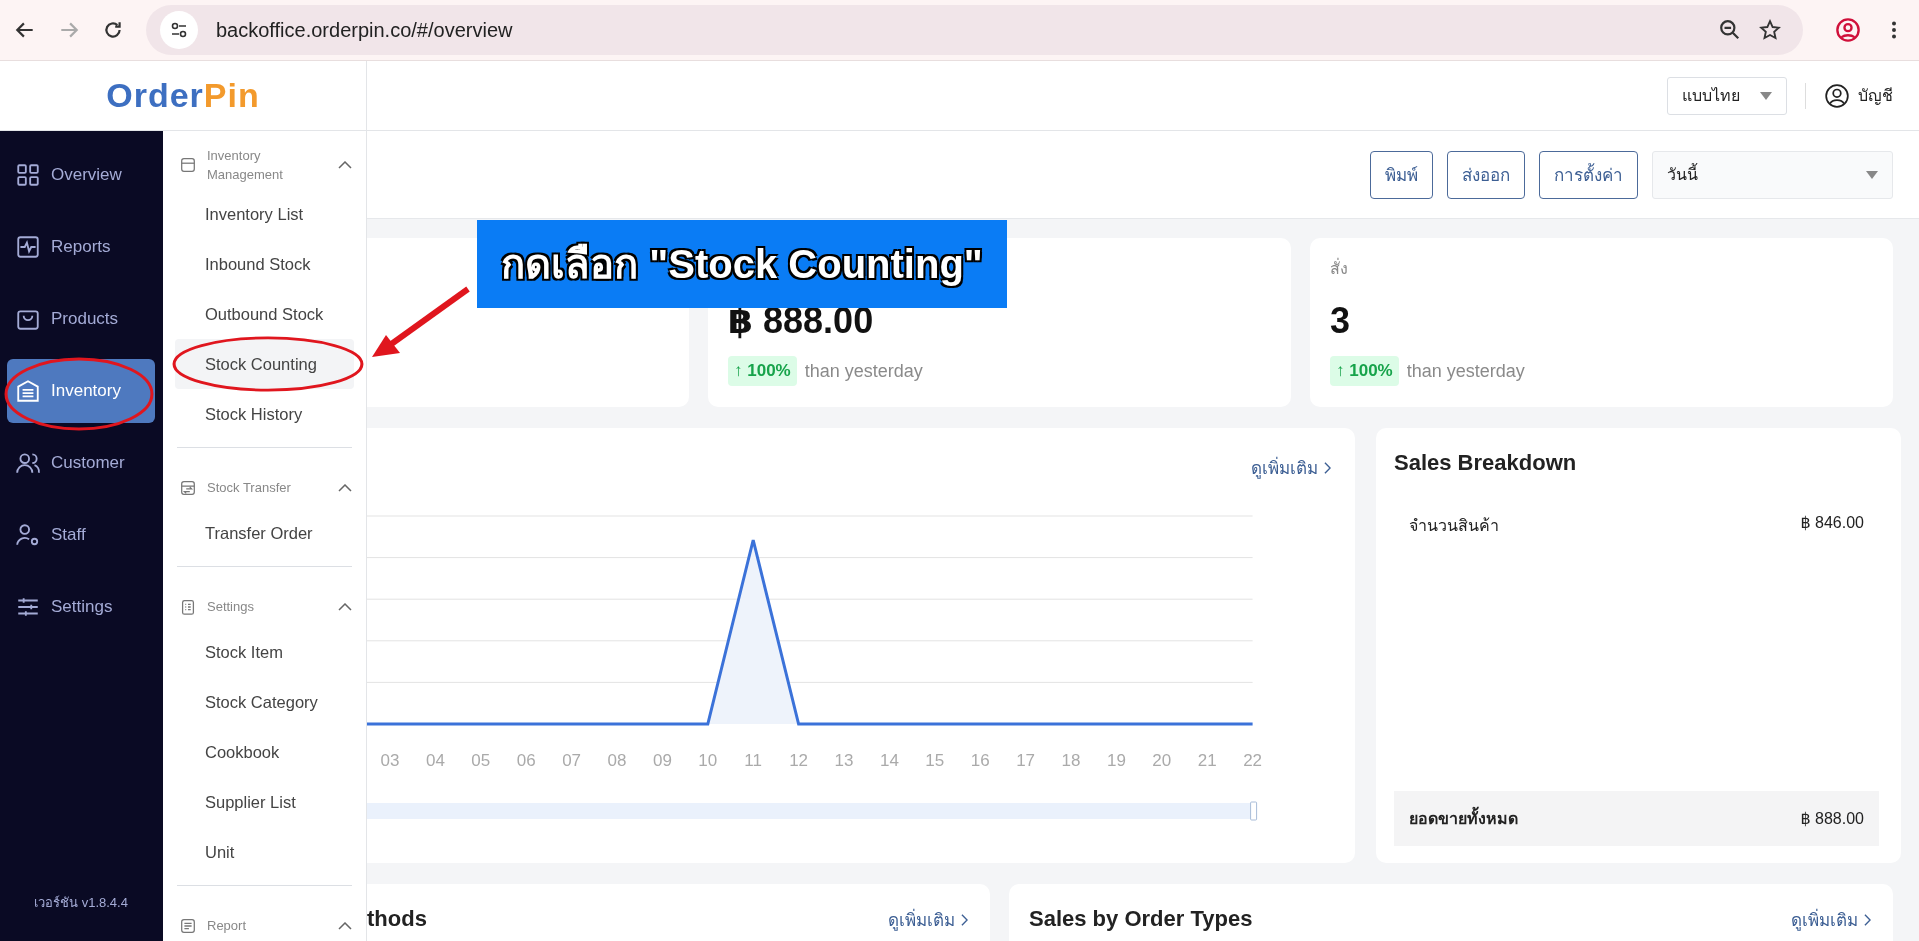  Describe the element at coordinates (264, 488) in the screenshot. I see `group-header: Stock Transfer` at that location.